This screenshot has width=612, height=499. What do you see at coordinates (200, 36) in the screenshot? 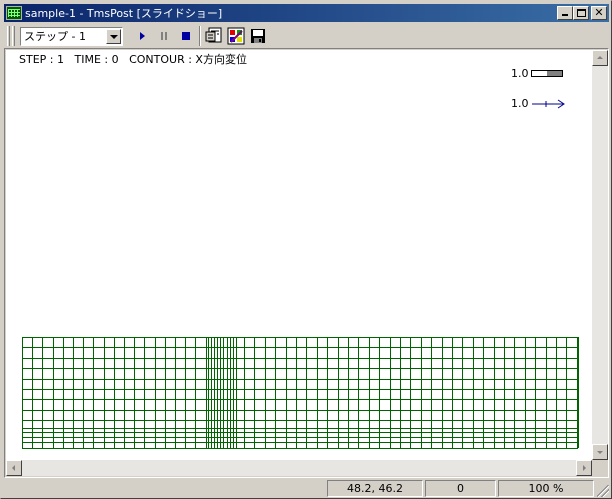
I see `toolbar-separator` at bounding box center [200, 36].